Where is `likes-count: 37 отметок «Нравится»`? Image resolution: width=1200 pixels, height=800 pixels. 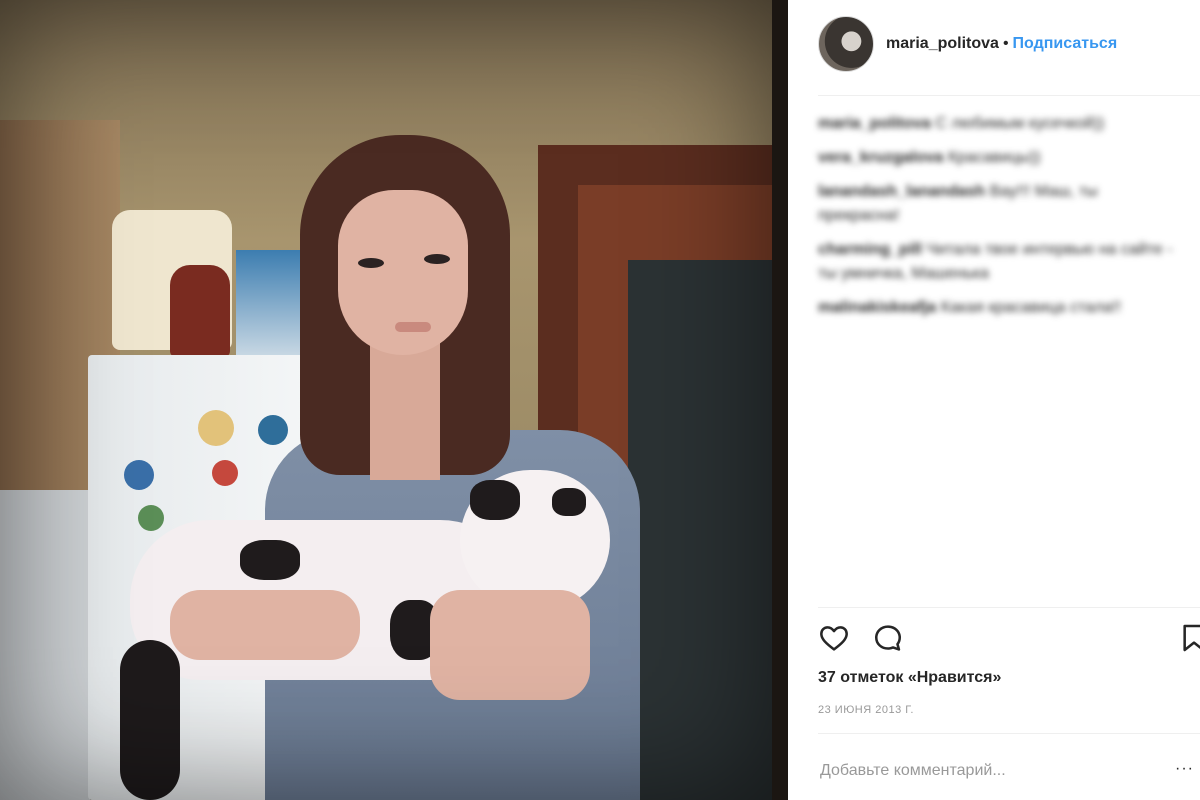 likes-count: 37 отметок «Нравится» is located at coordinates (909, 678).